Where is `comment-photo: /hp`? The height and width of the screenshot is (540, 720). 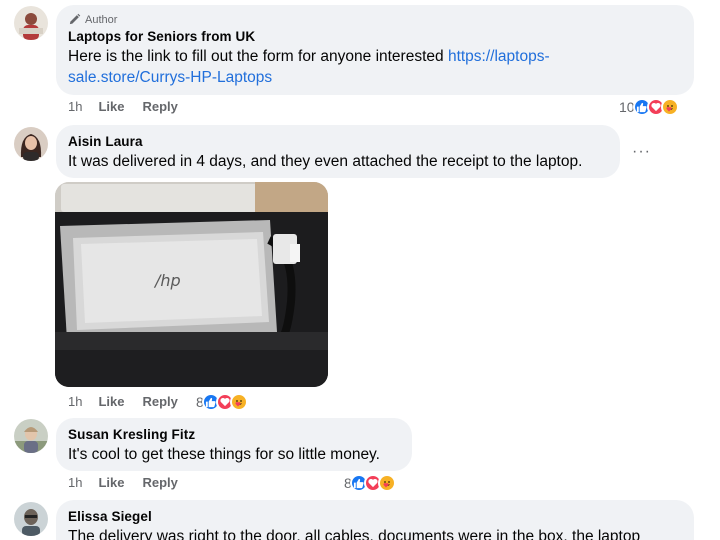 comment-photo: /hp is located at coordinates (191, 284).